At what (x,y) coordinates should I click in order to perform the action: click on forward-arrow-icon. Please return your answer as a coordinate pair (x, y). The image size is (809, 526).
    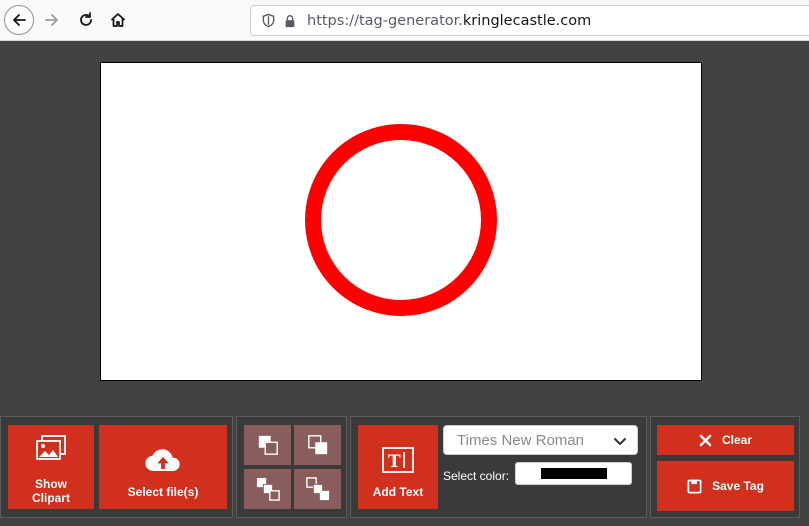
    Looking at the image, I should click on (51, 20).